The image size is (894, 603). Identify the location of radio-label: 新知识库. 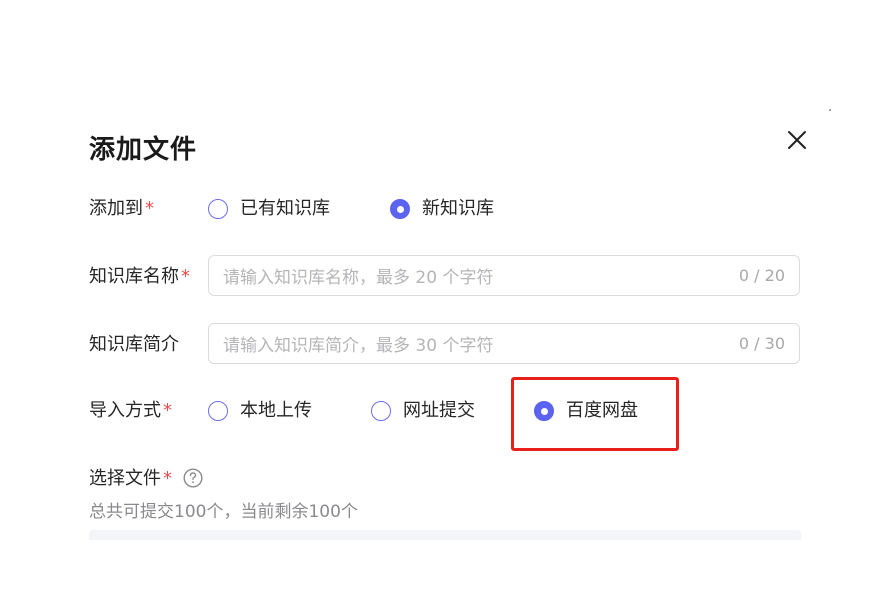
(458, 208).